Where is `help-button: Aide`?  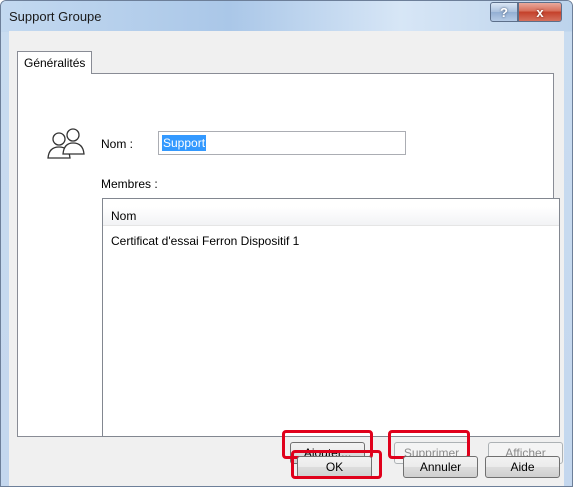 help-button: Aide is located at coordinates (522, 467).